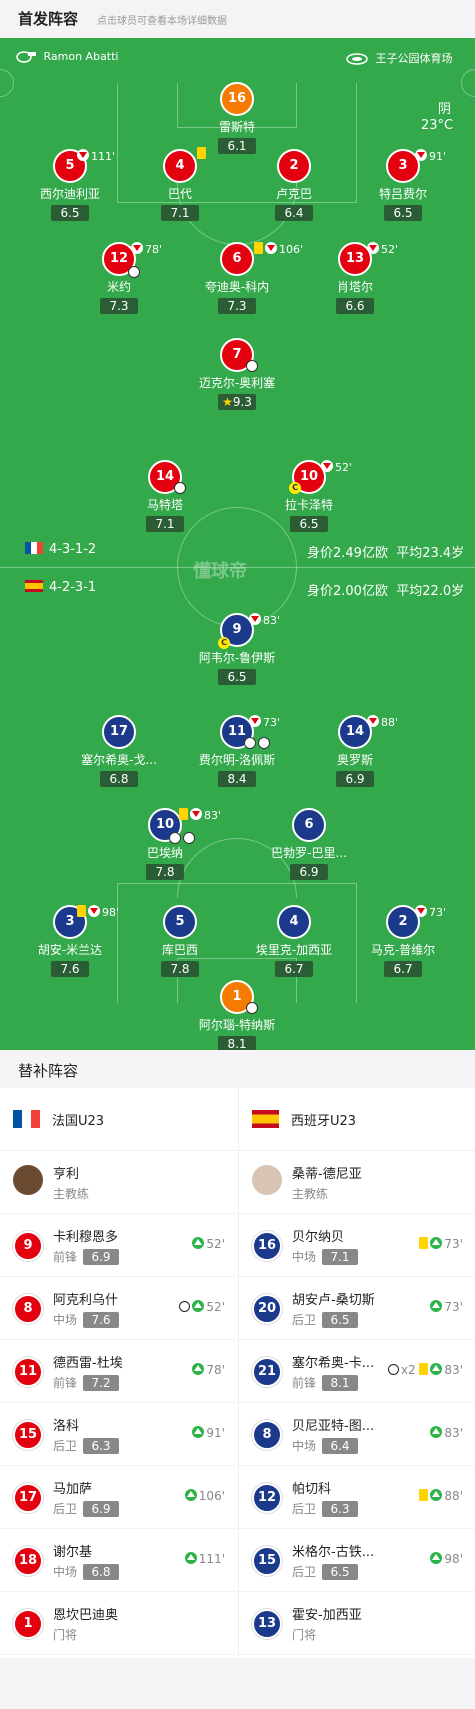 The image size is (475, 1709). I want to click on bench-player-row: 1 恩坎巴迪奥 门将, so click(118, 1623).